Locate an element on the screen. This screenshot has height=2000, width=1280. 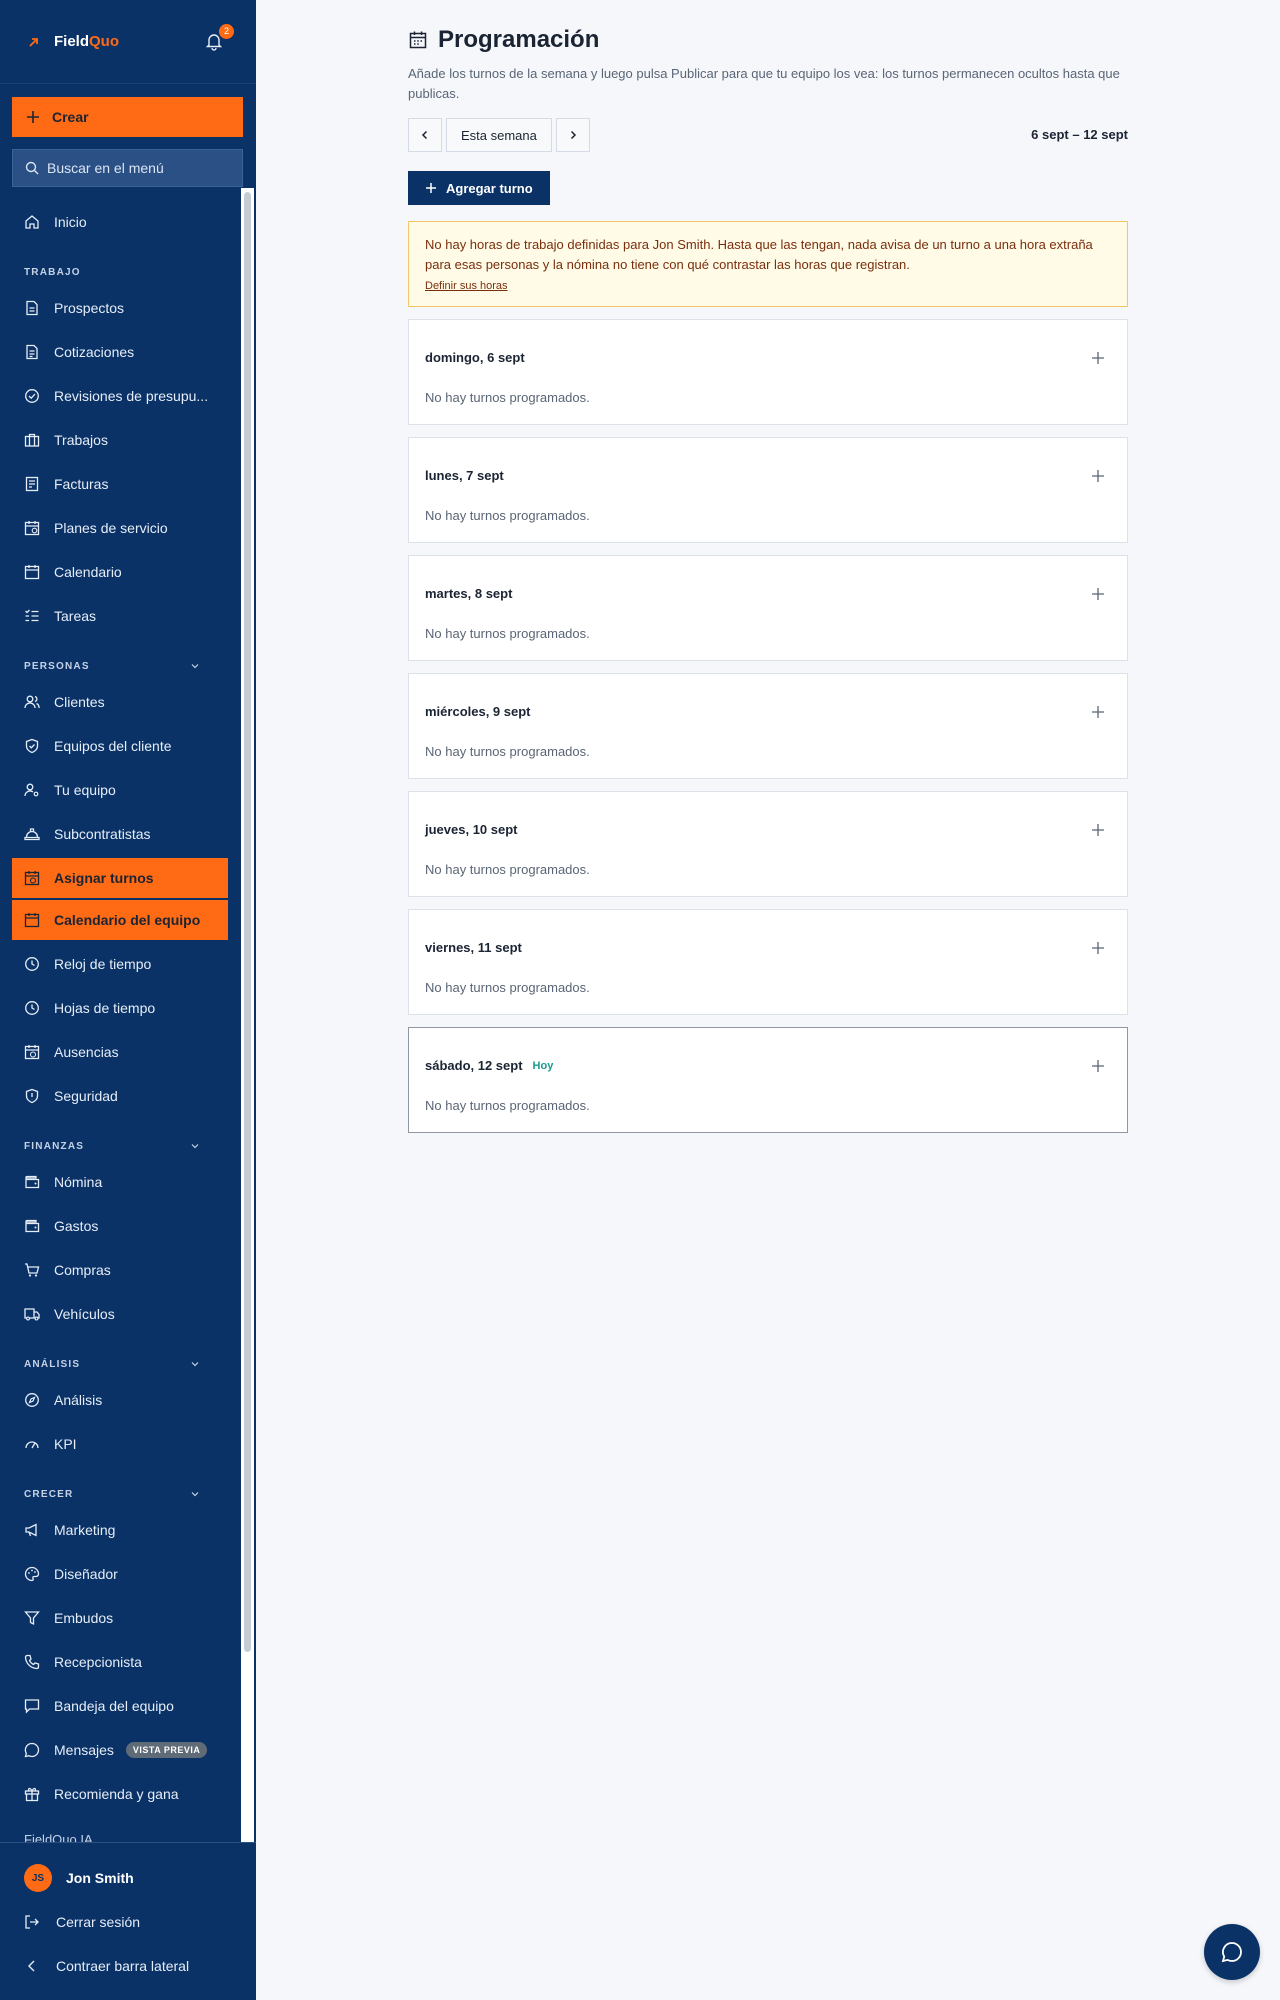
document-icon is located at coordinates (32, 352).